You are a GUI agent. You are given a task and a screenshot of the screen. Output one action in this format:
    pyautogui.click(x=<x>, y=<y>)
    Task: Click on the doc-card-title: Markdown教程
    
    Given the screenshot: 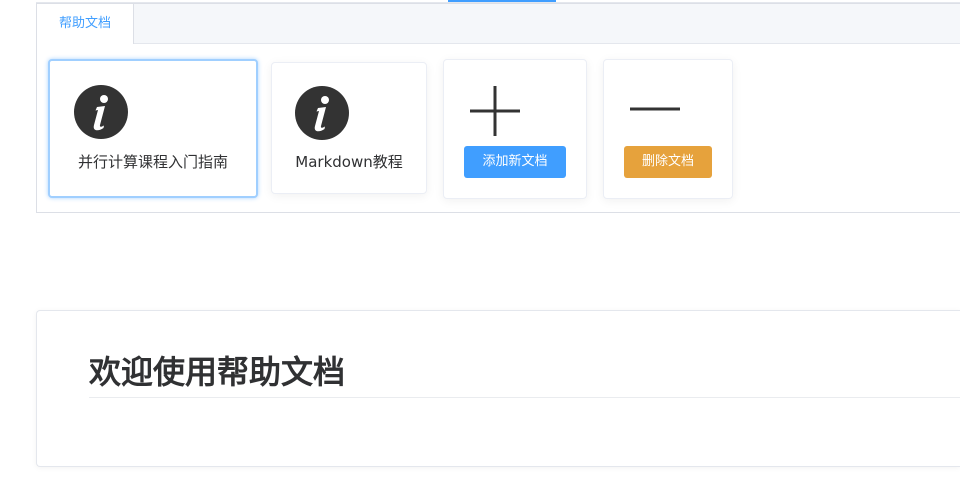 What is the action you would take?
    pyautogui.click(x=349, y=162)
    